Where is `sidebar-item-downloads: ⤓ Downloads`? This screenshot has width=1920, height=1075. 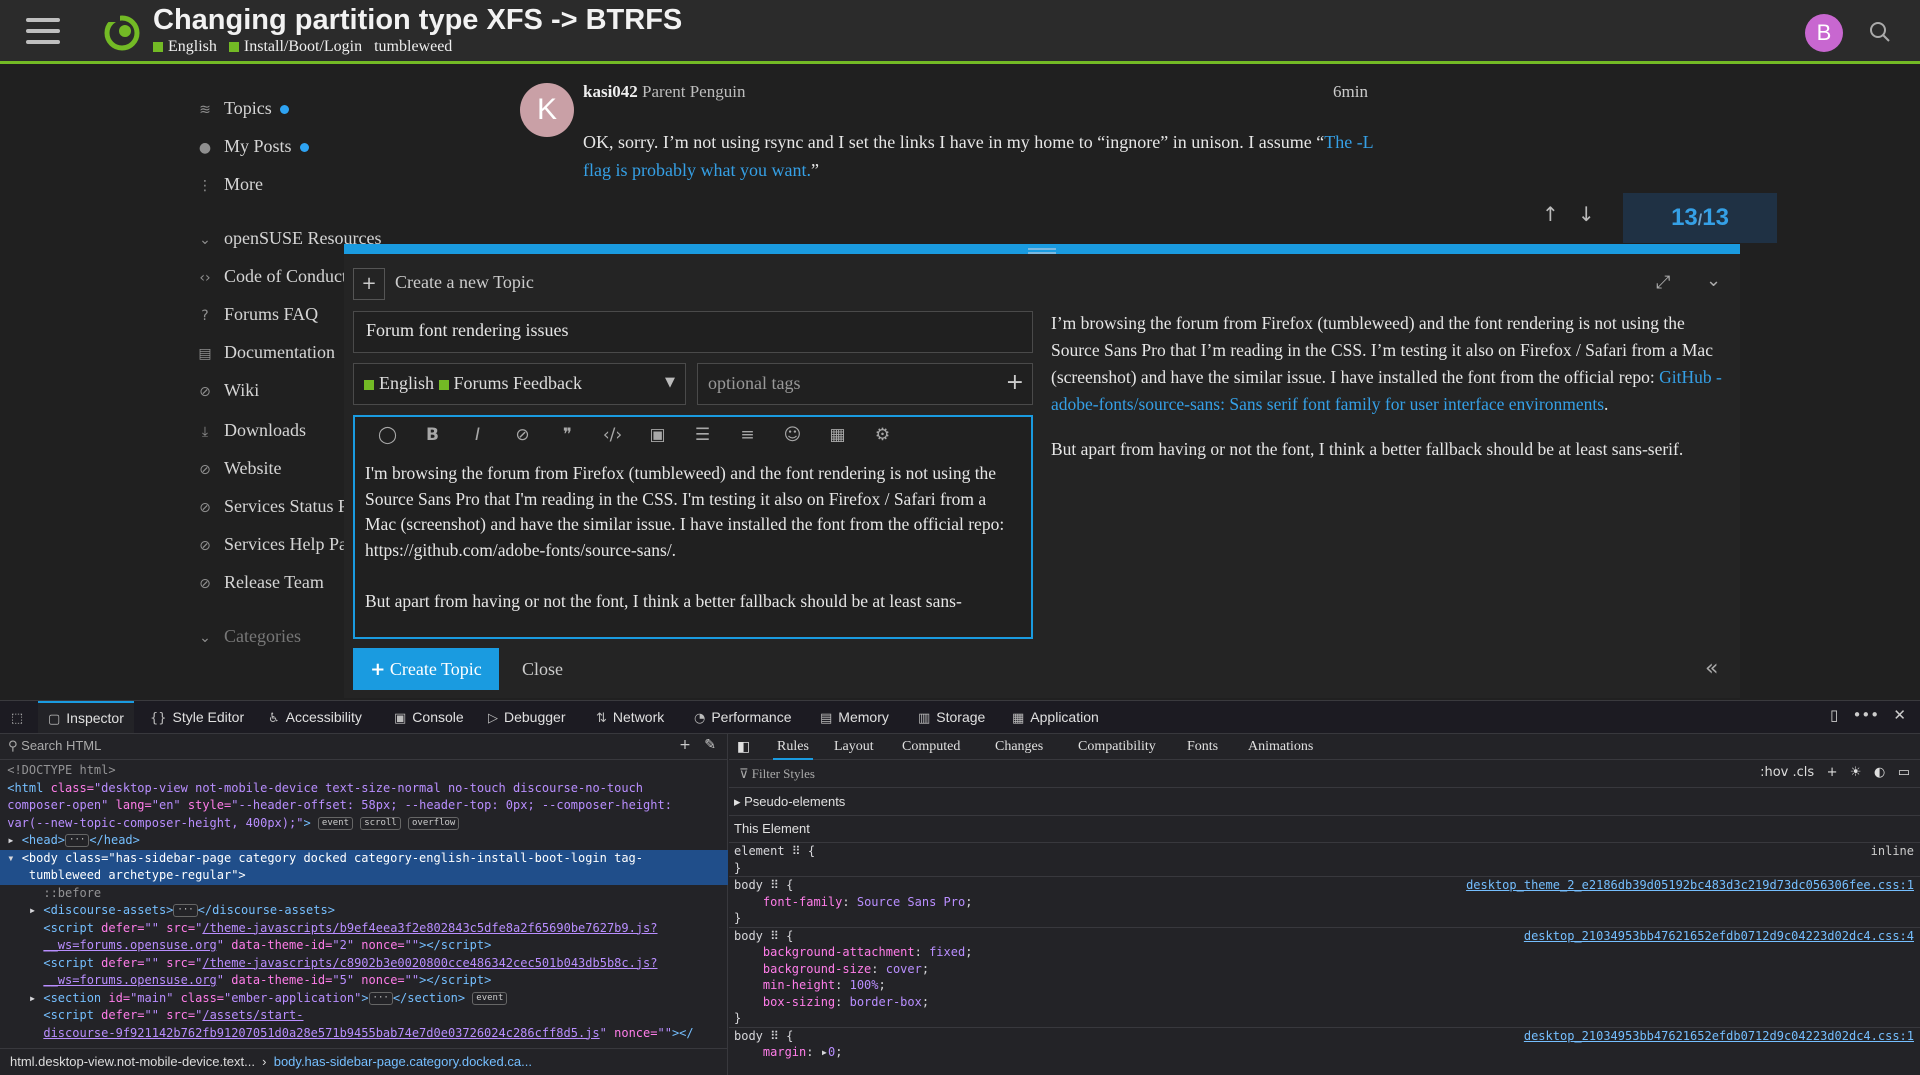
sidebar-item-downloads: ⤓ Downloads is located at coordinates (251, 430).